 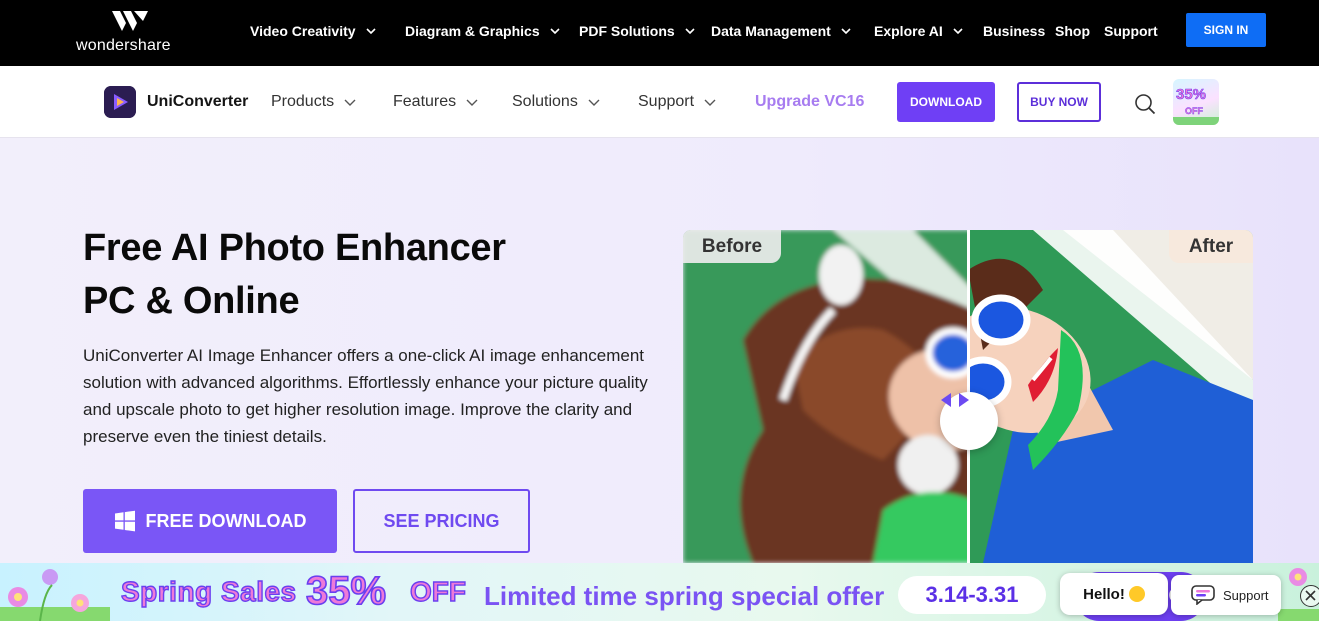 What do you see at coordinates (1104, 594) in the screenshot?
I see `hello-label: Hello!` at bounding box center [1104, 594].